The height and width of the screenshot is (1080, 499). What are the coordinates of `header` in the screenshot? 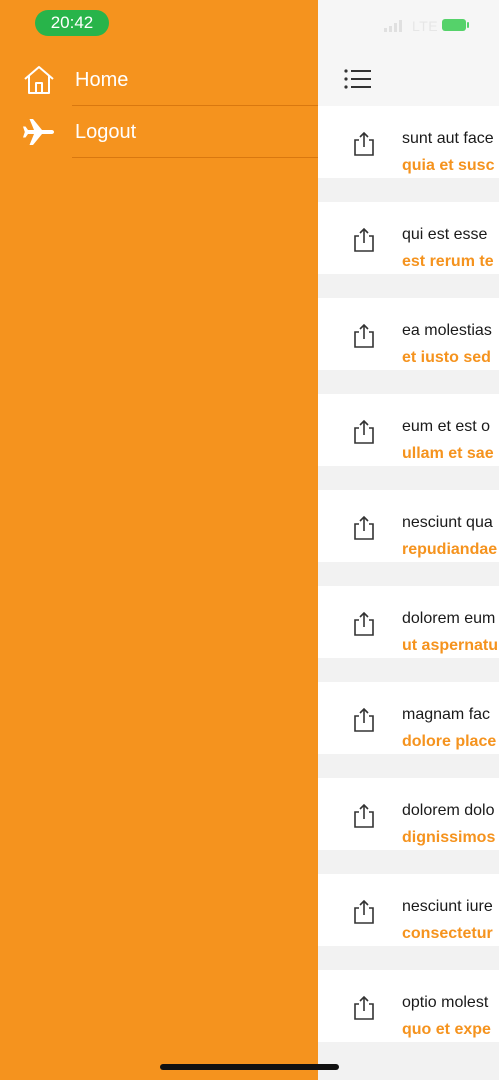 It's located at (408, 73).